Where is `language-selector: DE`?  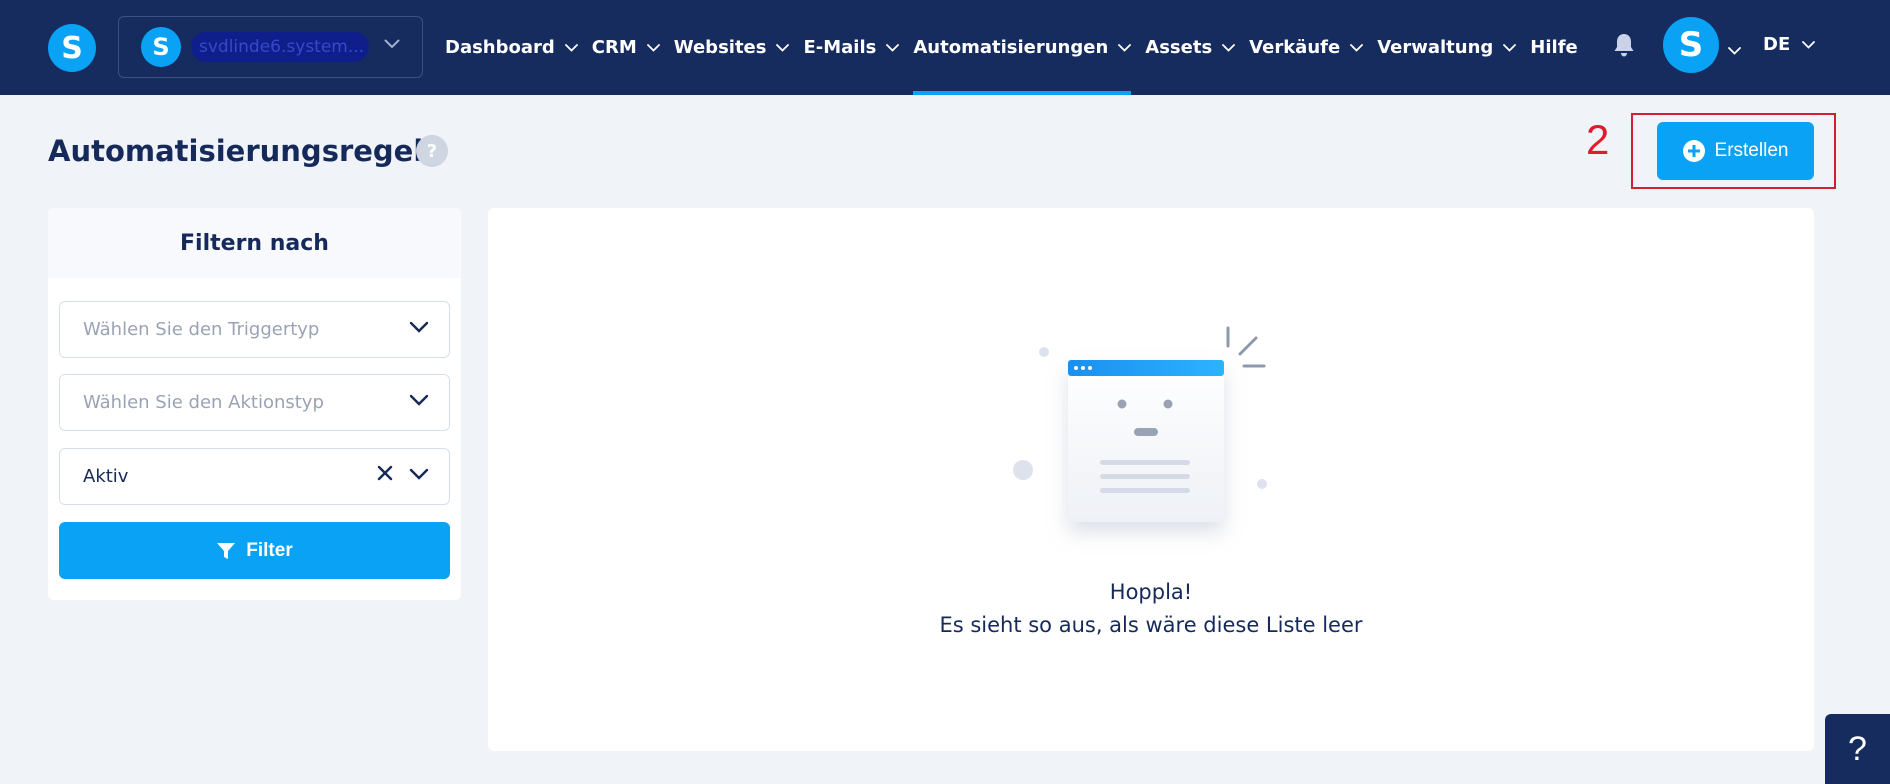 language-selector: DE is located at coordinates (1789, 44).